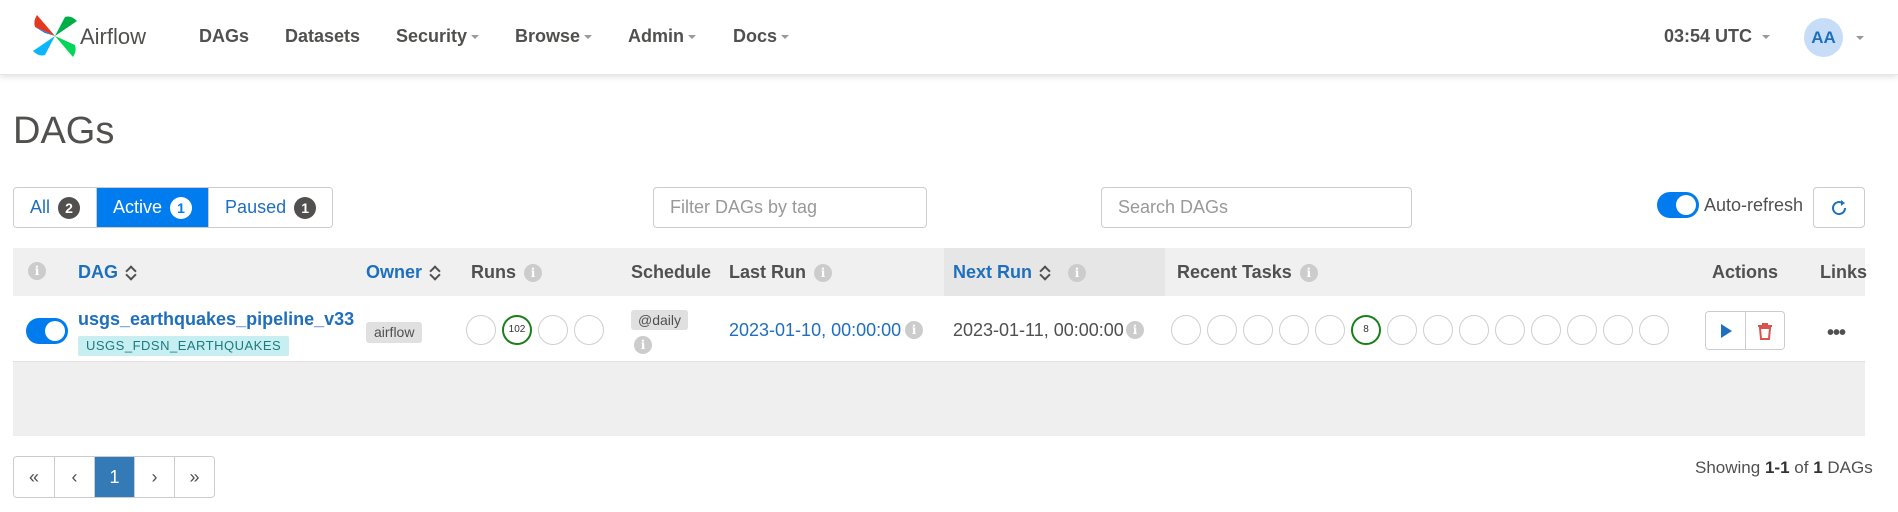 The width and height of the screenshot is (1898, 512). I want to click on table-empty-space, so click(939, 399).